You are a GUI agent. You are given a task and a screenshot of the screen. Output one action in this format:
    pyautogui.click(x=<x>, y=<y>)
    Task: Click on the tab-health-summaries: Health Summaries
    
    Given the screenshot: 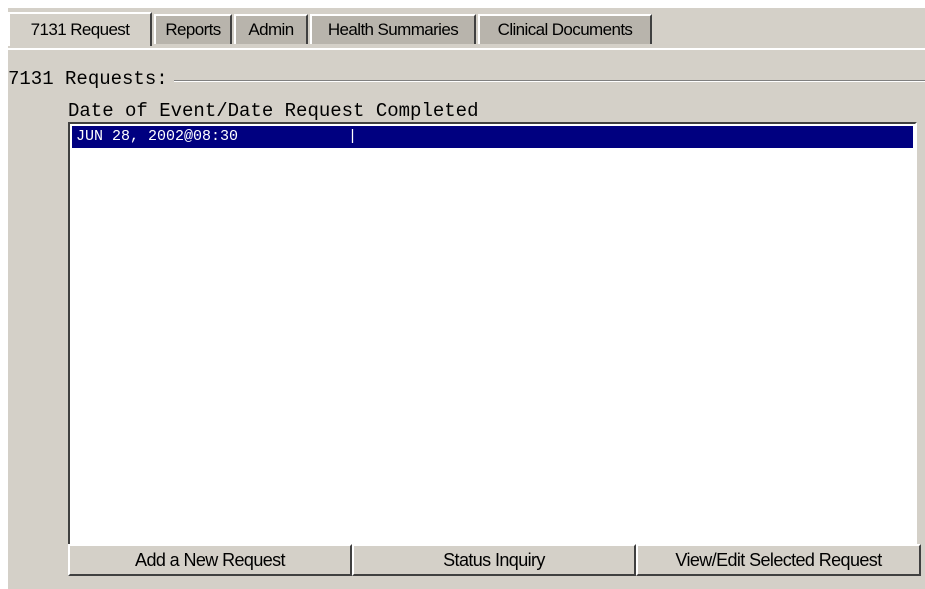 What is the action you would take?
    pyautogui.click(x=393, y=29)
    